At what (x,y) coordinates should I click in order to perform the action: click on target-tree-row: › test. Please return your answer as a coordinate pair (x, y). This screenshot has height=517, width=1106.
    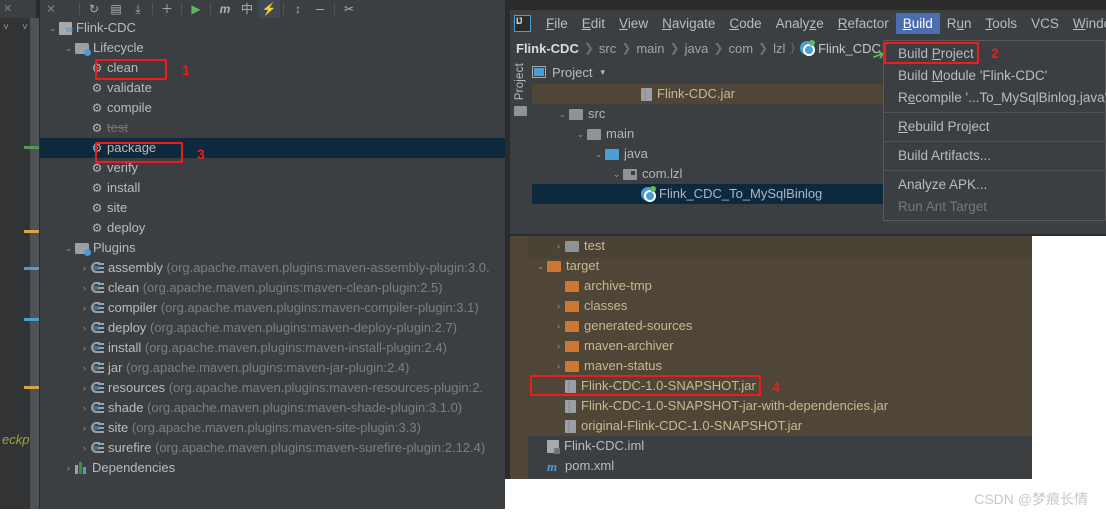
    Looking at the image, I should click on (780, 246).